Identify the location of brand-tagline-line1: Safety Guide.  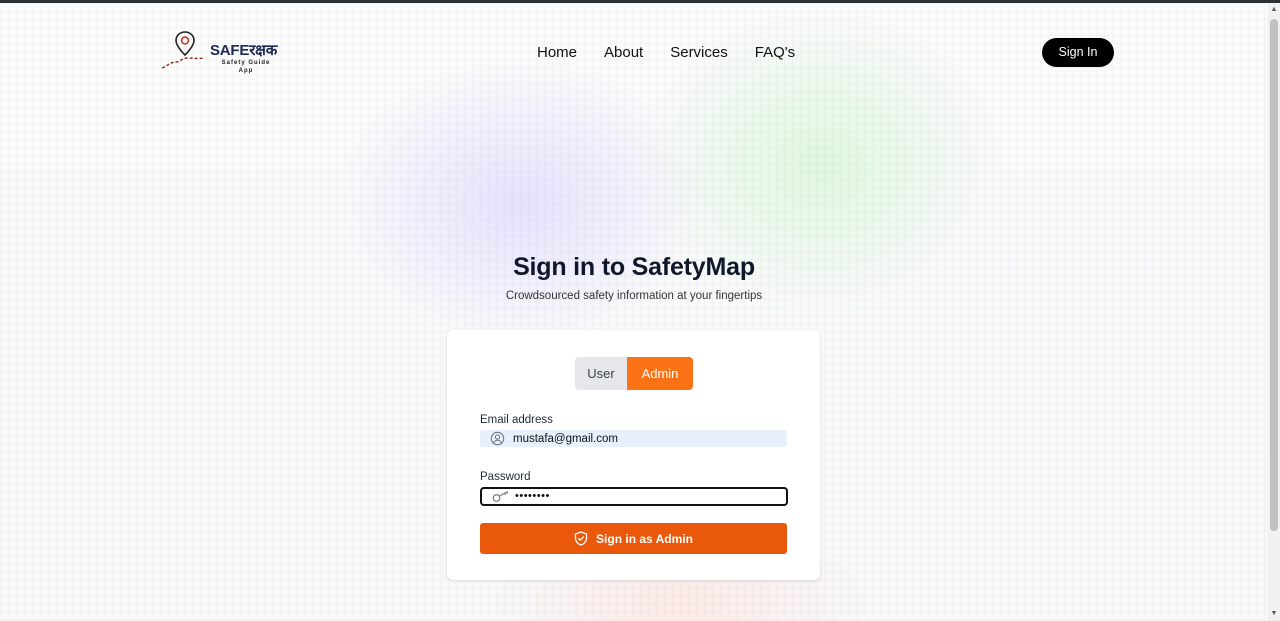
(246, 63).